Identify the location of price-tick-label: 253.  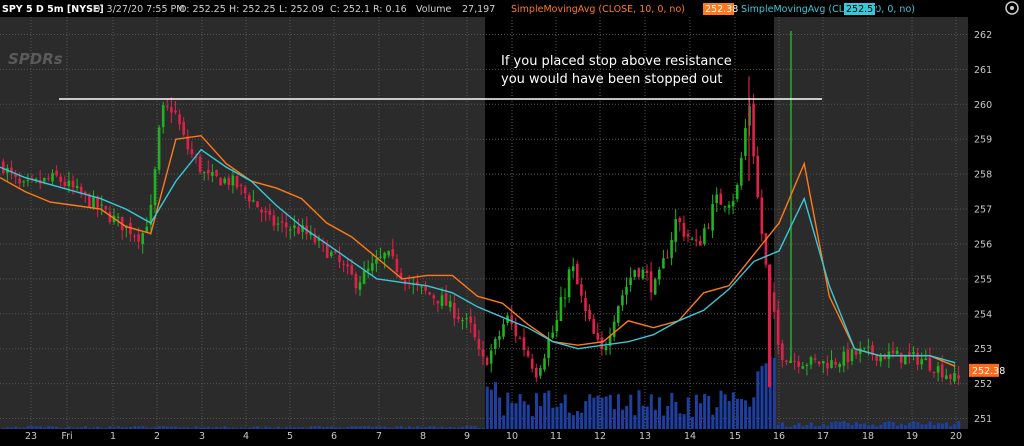
(983, 349).